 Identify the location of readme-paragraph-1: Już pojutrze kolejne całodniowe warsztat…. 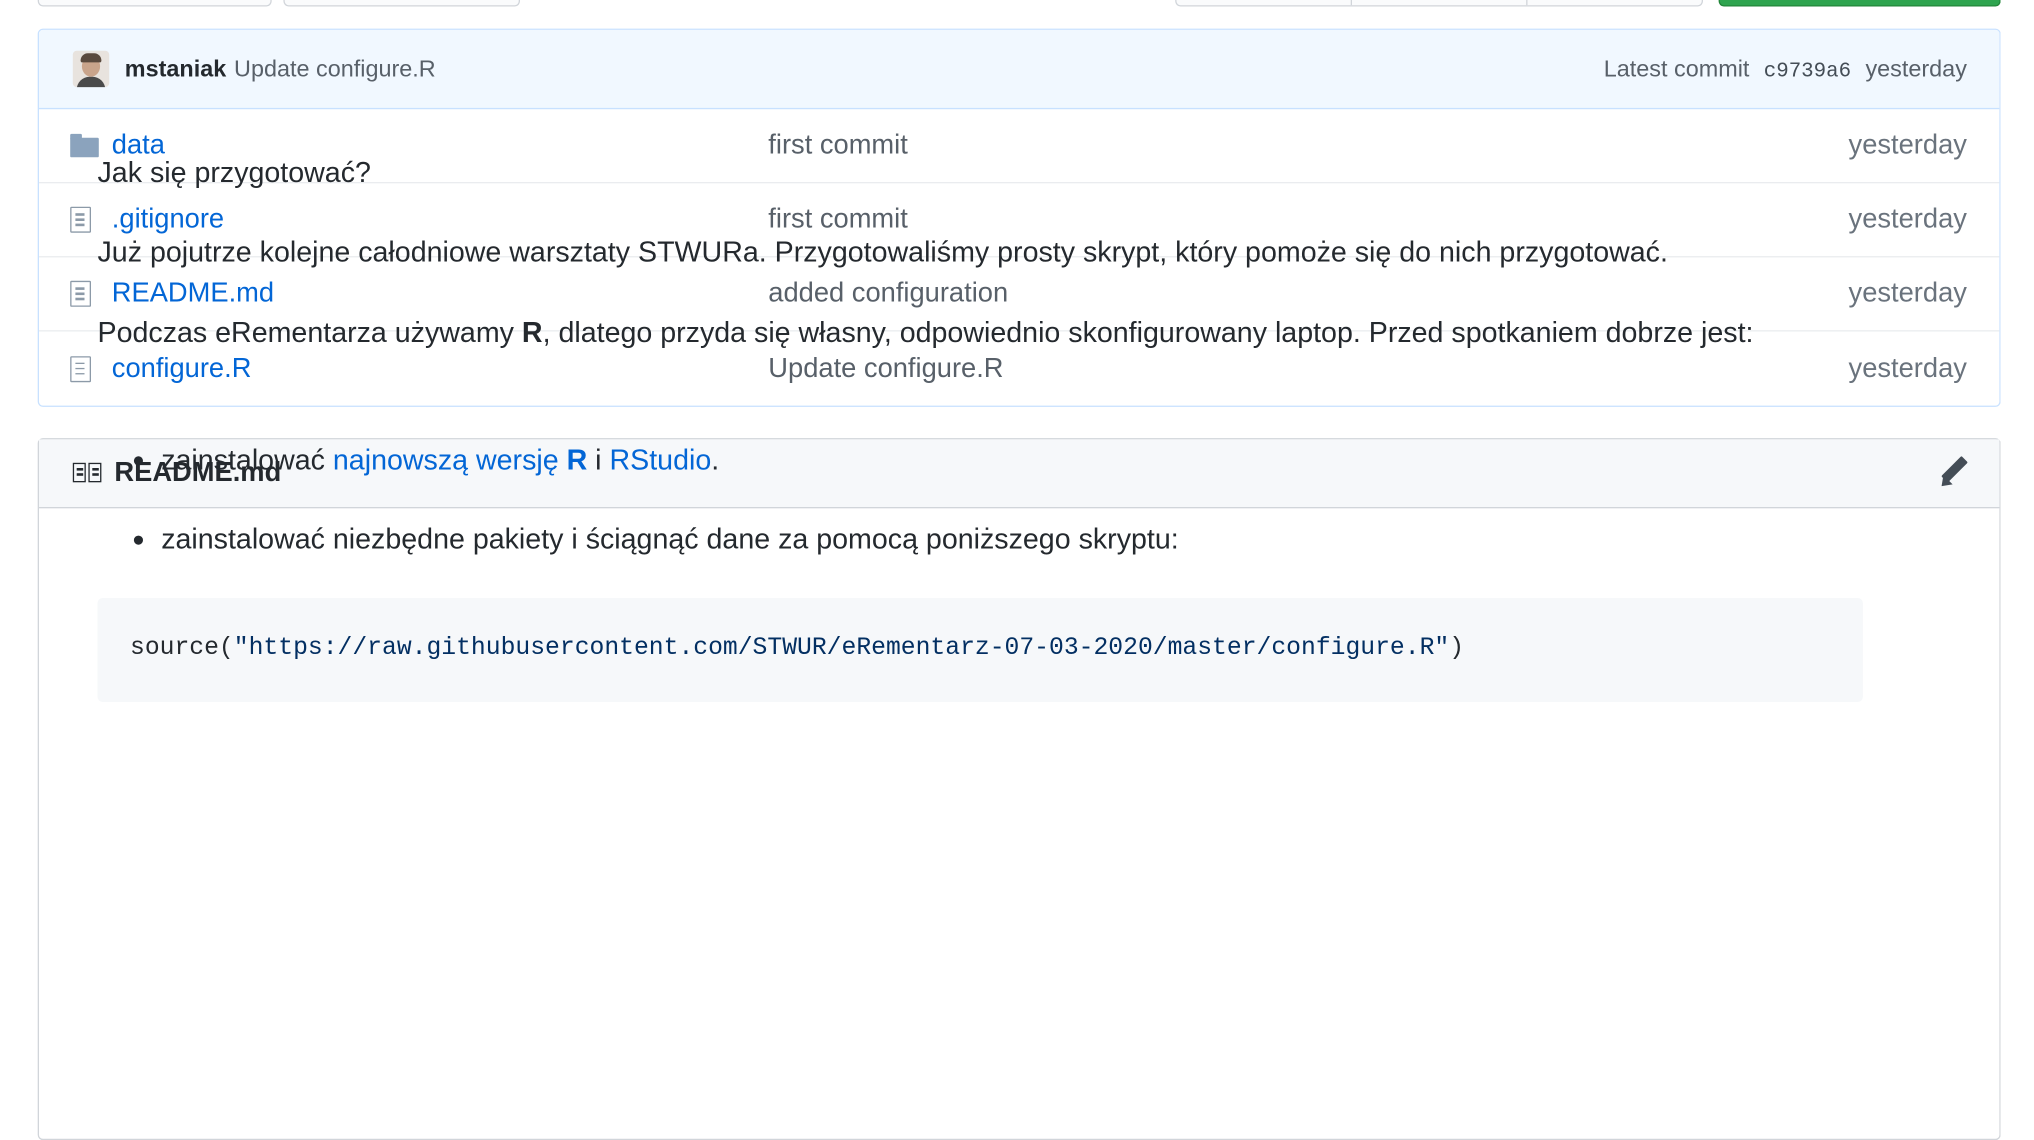
(882, 251).